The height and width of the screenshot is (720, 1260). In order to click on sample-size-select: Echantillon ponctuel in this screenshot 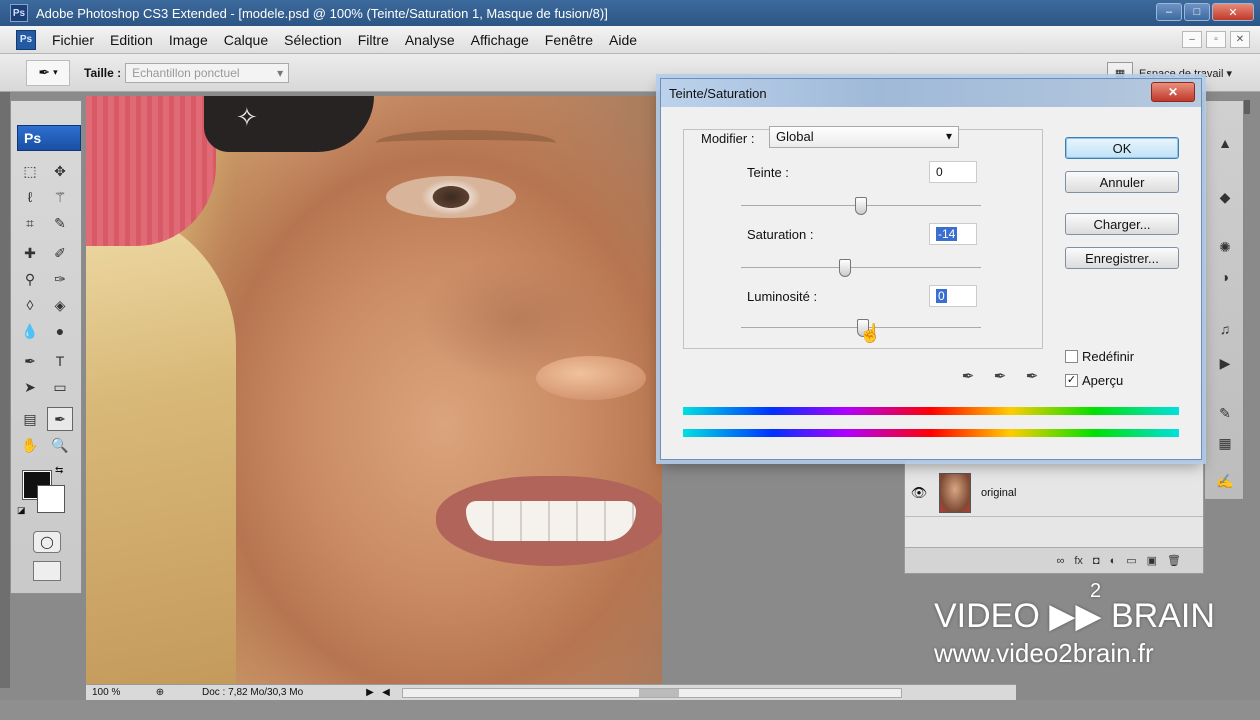, I will do `click(207, 72)`.